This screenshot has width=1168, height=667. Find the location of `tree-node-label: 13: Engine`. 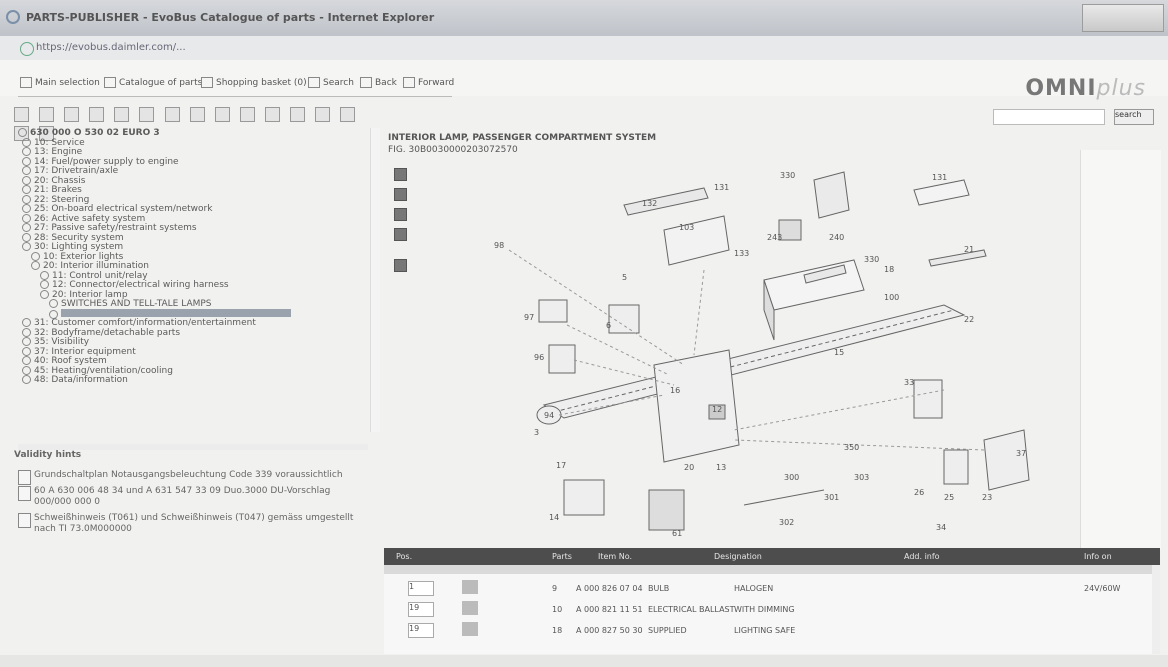

tree-node-label: 13: Engine is located at coordinates (58, 152).